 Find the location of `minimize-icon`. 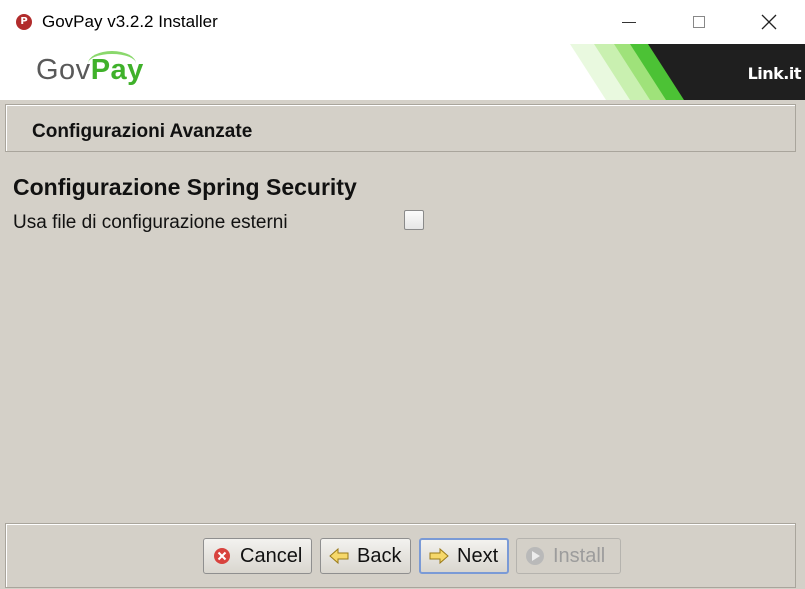

minimize-icon is located at coordinates (629, 22).